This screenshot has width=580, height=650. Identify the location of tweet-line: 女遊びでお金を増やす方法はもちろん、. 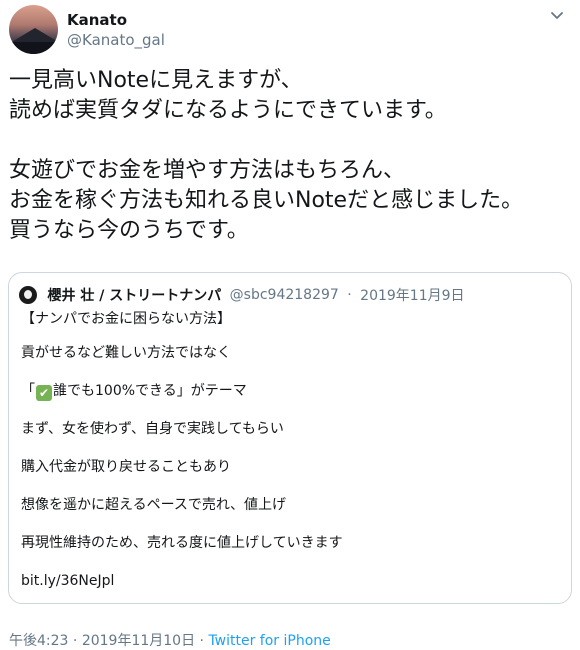
(207, 170).